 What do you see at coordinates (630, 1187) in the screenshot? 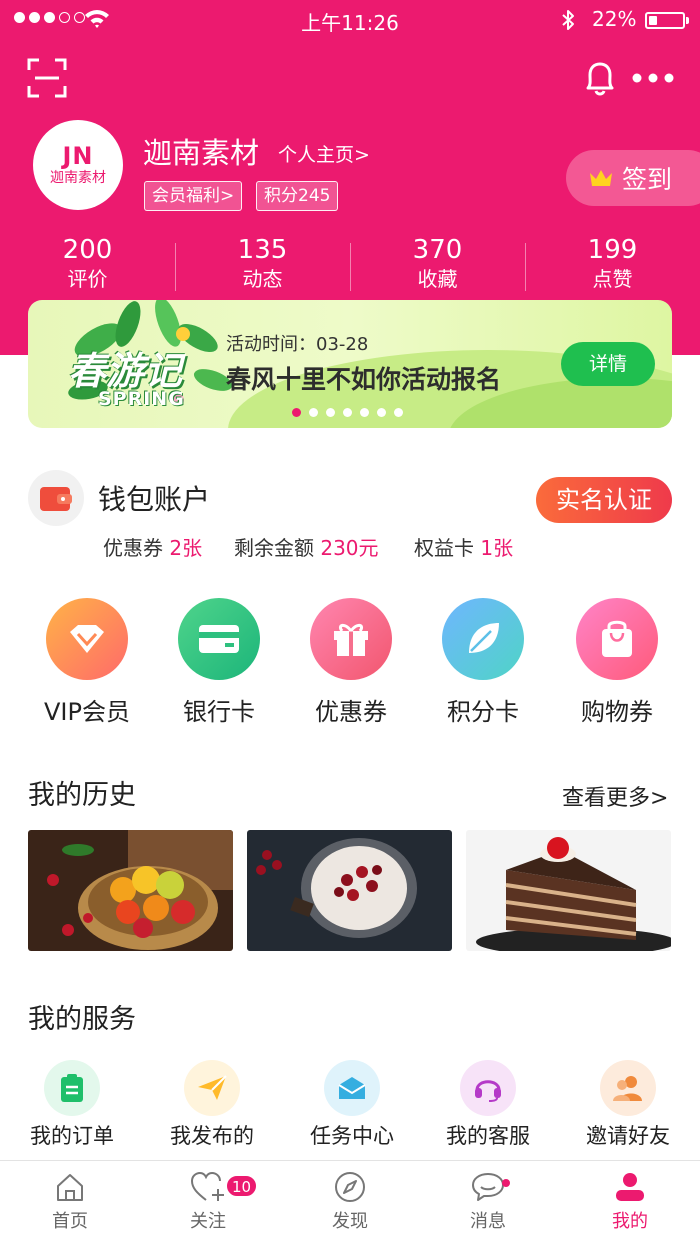
I see `user-icon` at bounding box center [630, 1187].